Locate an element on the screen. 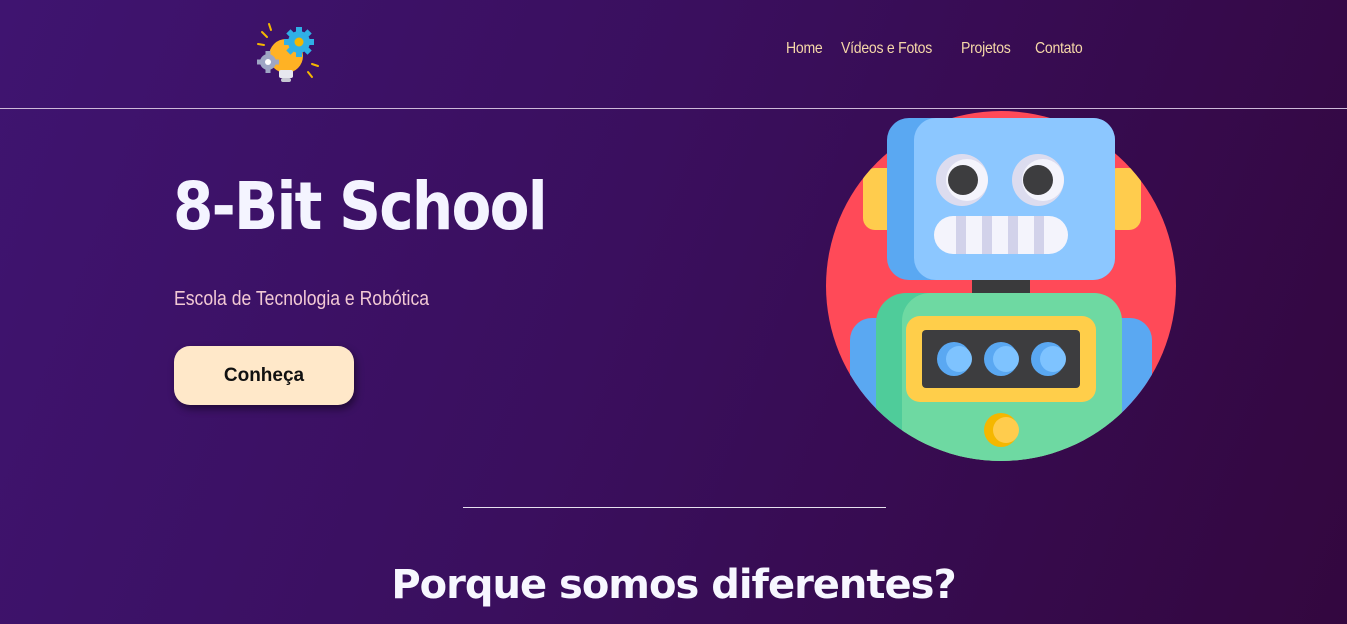 The image size is (1347, 624). conheca-button: Conheça is located at coordinates (264, 375).